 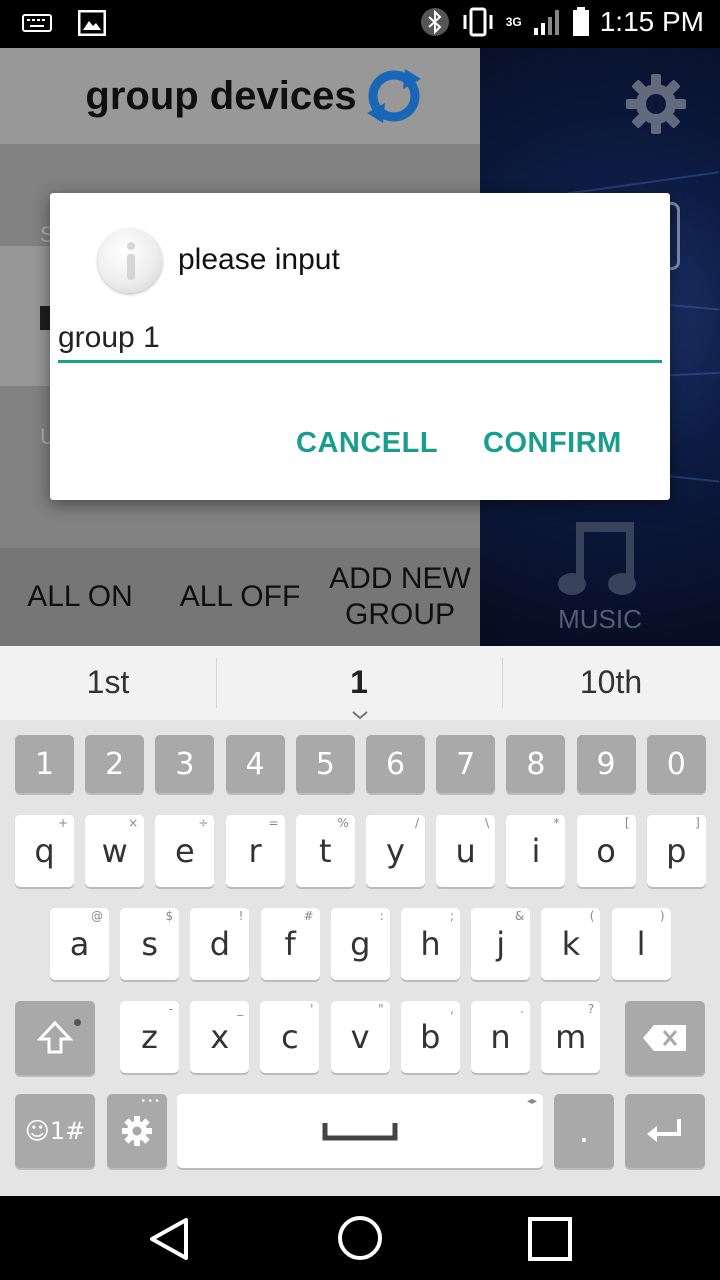 What do you see at coordinates (130, 261) in the screenshot?
I see `info-icon` at bounding box center [130, 261].